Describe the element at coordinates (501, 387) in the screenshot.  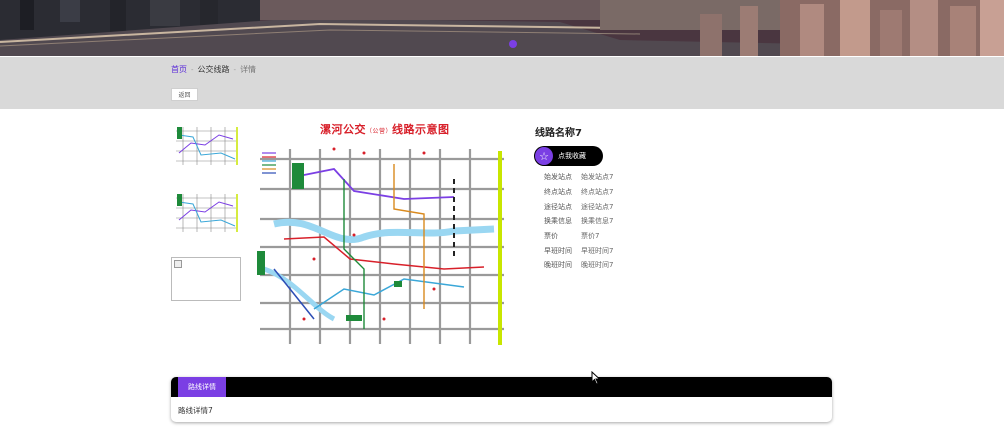
I see `details-tab-bar` at that location.